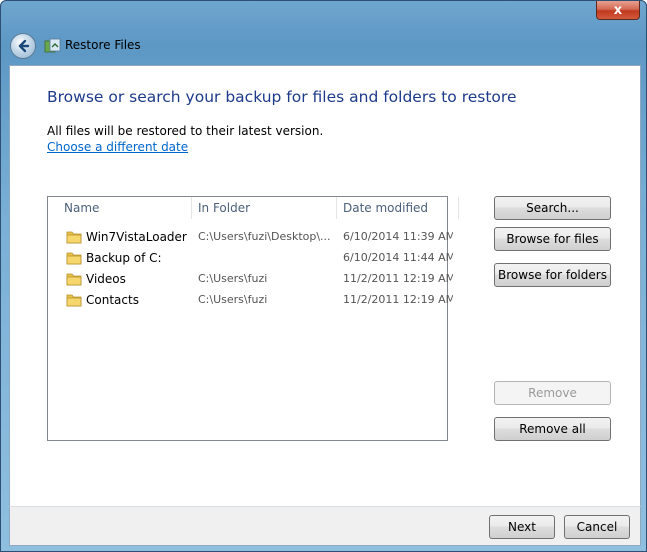 This screenshot has height=552, width=647. I want to click on restore-files-icon, so click(52, 45).